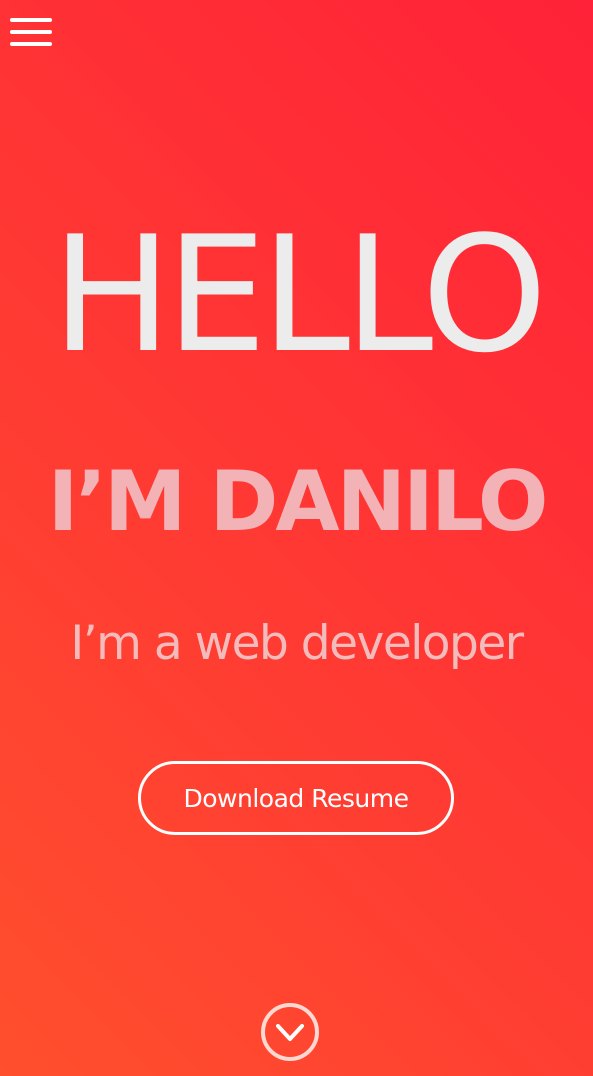 The height and width of the screenshot is (1076, 593). I want to click on hamburger-menu-icon, so click(31, 33).